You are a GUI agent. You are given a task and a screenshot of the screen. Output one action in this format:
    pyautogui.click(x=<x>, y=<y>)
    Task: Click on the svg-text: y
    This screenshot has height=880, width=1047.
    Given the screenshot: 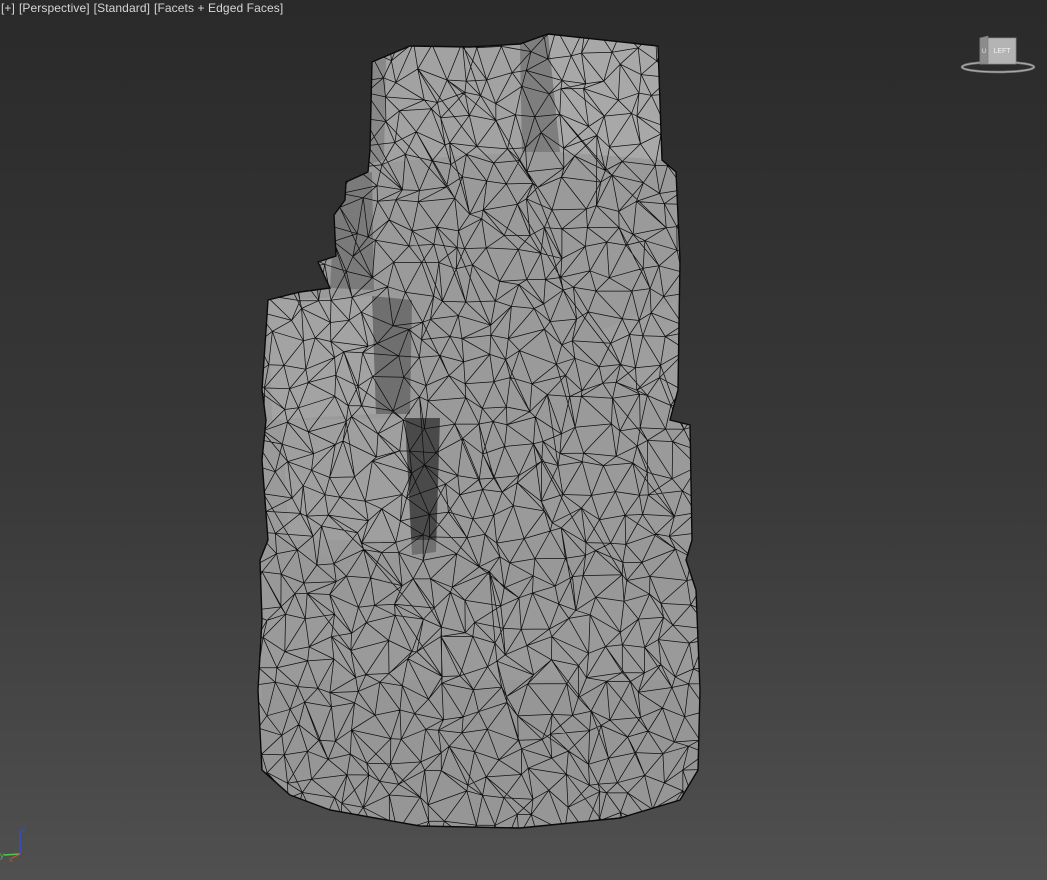 What is the action you would take?
    pyautogui.click(x=2, y=855)
    